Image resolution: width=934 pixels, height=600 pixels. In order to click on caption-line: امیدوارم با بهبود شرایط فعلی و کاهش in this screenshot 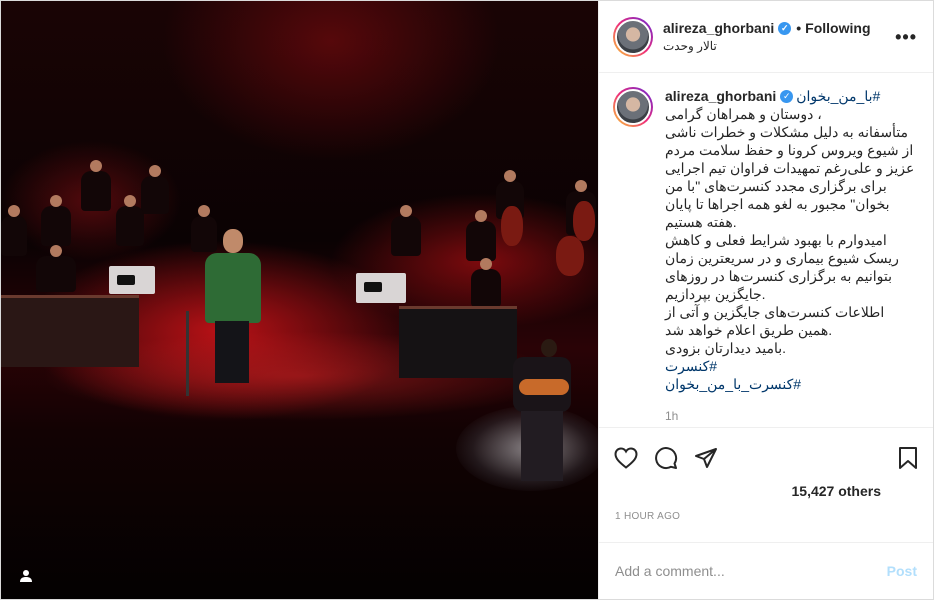, I will do `click(776, 240)`.